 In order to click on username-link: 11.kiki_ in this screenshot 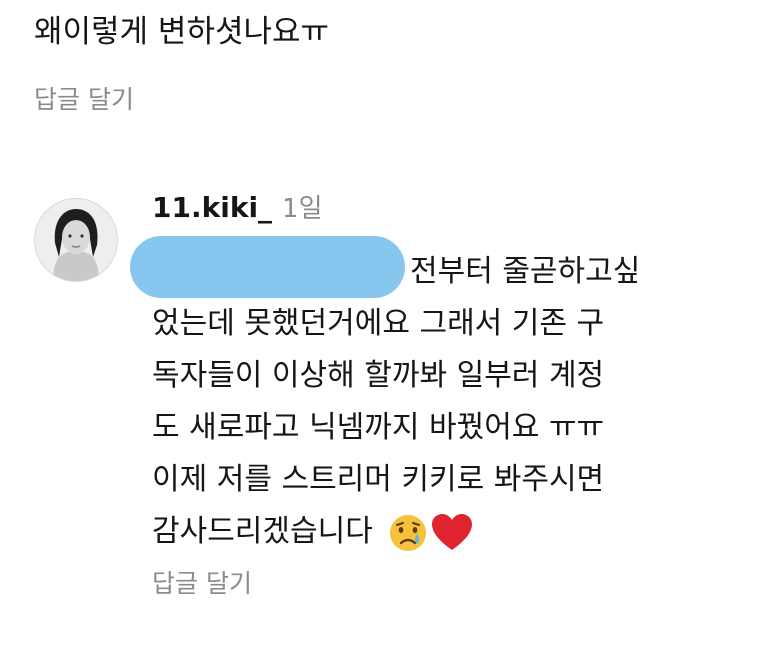, I will do `click(212, 207)`.